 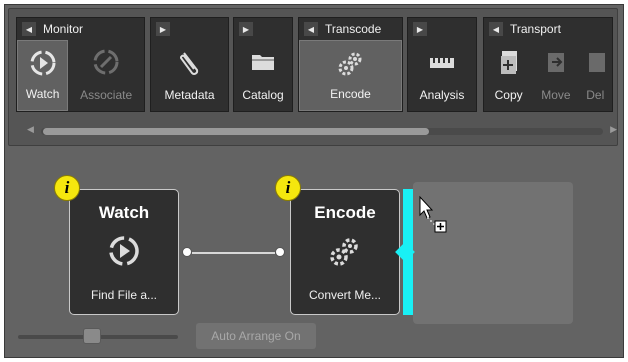 I want to click on move-button: Move, so click(x=555, y=75).